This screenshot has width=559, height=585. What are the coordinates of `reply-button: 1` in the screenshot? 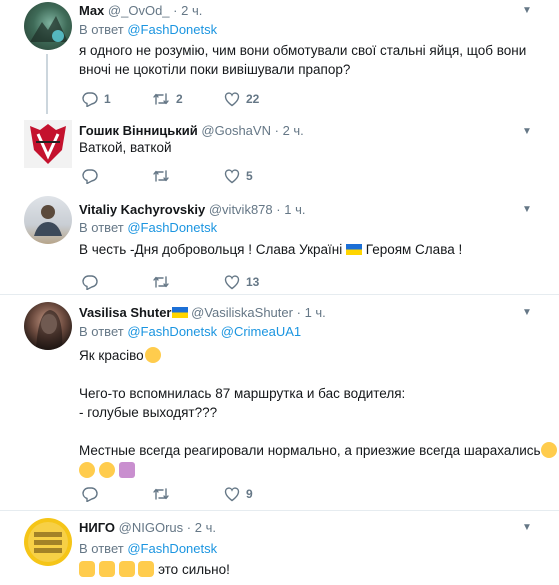 It's located at (96, 98).